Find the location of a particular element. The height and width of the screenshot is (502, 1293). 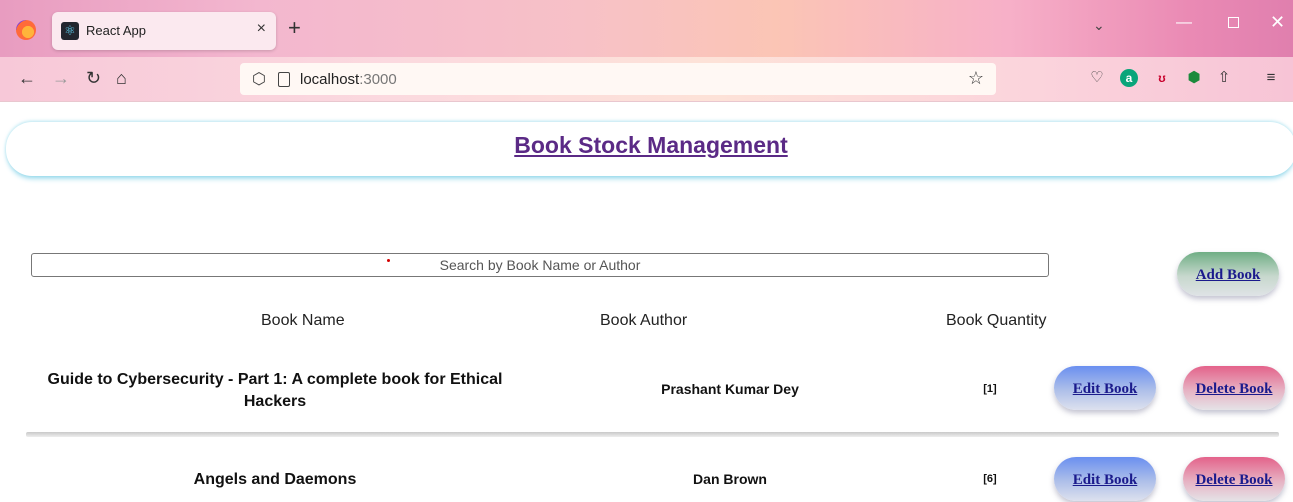

search-input is located at coordinates (540, 265).